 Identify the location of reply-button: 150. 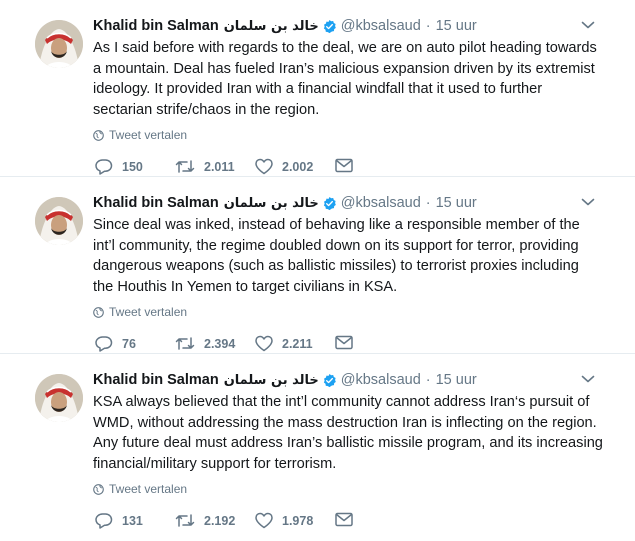
(119, 166).